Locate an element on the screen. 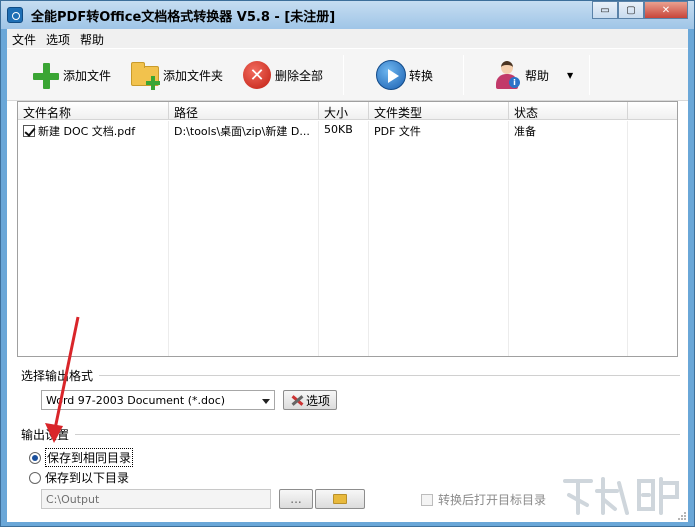  row-size: 50KB is located at coordinates (338, 129).